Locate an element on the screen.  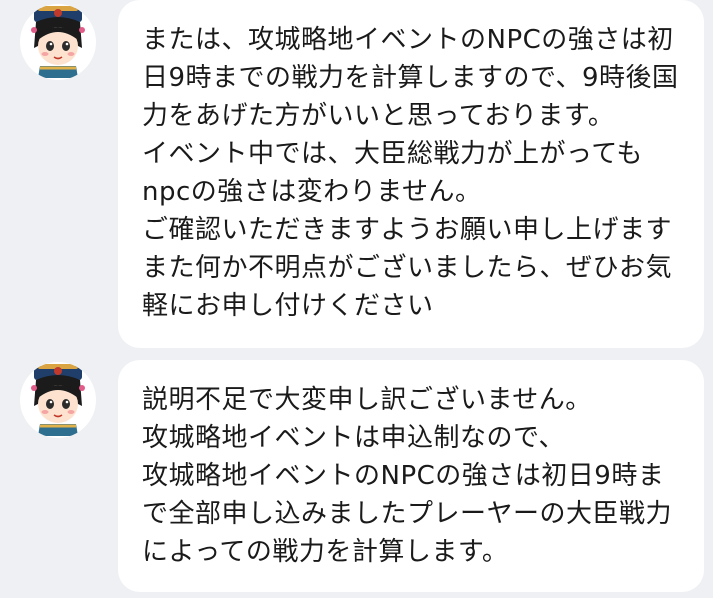
message-text-line: また何か不明点がございましたら、ぜひお気 is located at coordinates (407, 268).